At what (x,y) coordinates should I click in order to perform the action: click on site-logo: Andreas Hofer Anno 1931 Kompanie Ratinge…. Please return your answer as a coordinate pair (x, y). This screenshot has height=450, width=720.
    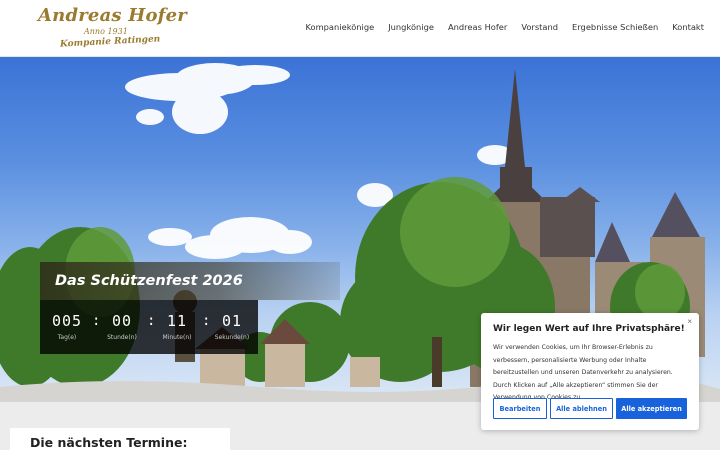
    Looking at the image, I should click on (111, 28).